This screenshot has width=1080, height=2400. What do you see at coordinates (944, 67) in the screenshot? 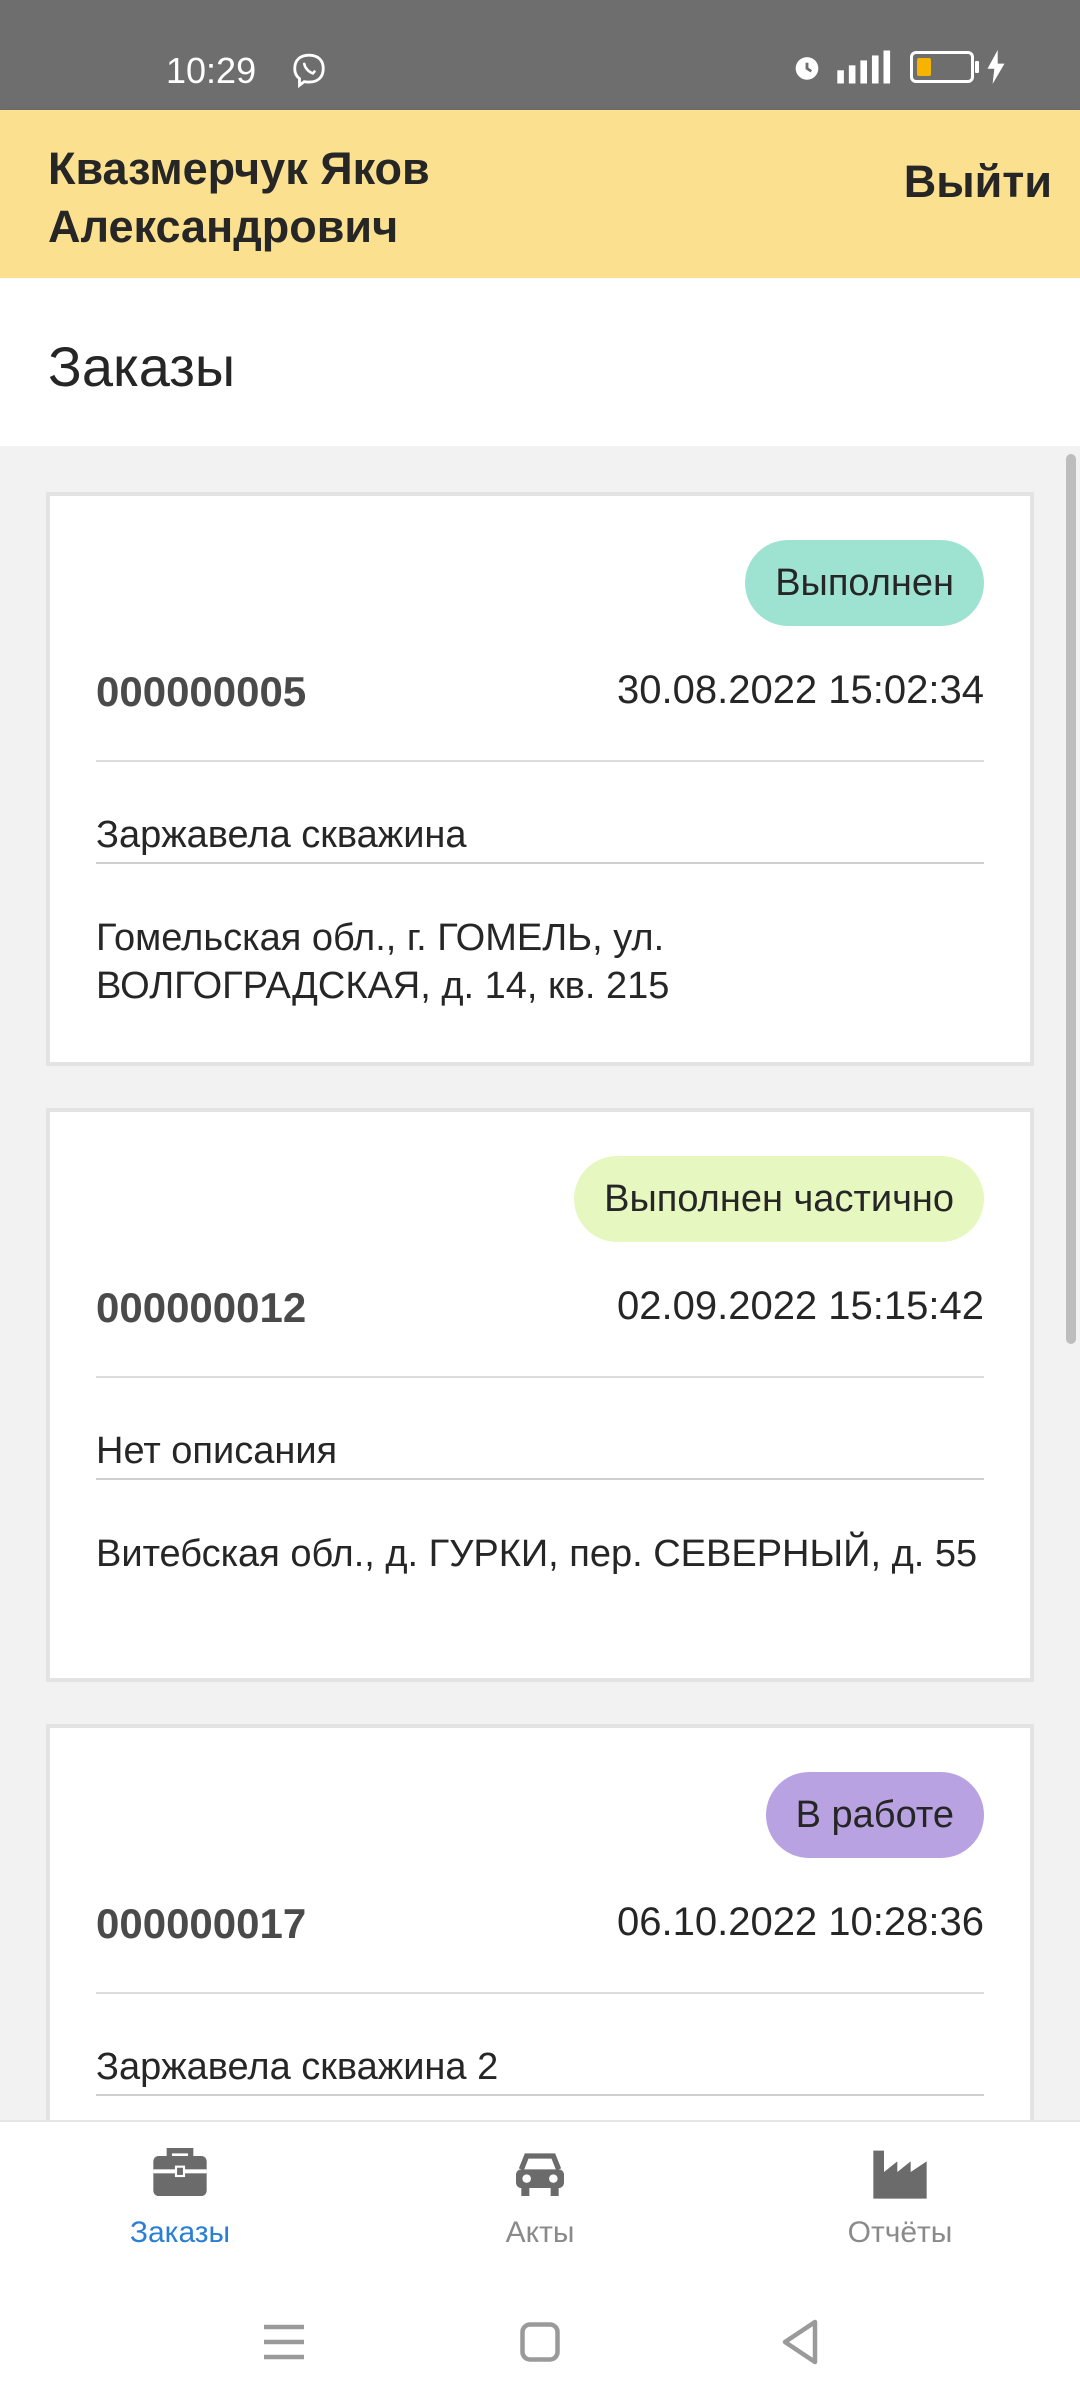
I see `battery-icon` at bounding box center [944, 67].